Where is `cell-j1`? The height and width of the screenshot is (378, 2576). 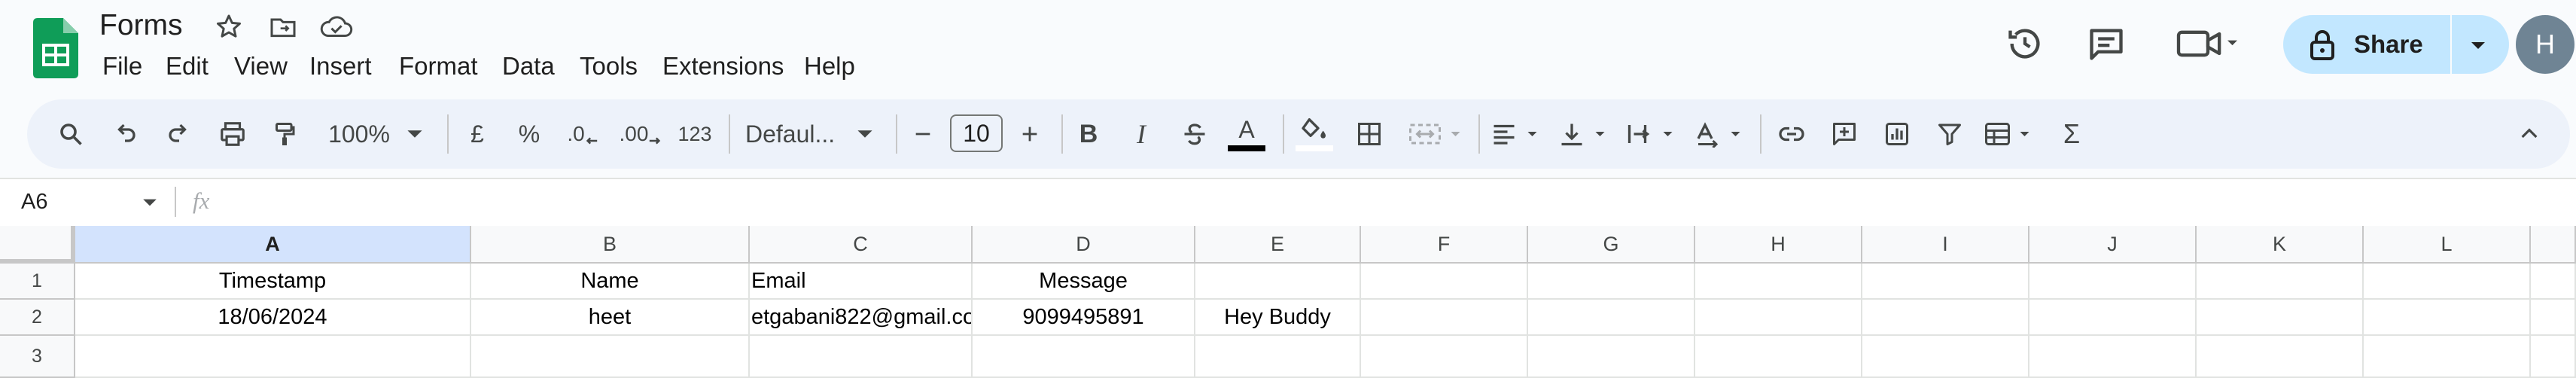 cell-j1 is located at coordinates (2113, 282).